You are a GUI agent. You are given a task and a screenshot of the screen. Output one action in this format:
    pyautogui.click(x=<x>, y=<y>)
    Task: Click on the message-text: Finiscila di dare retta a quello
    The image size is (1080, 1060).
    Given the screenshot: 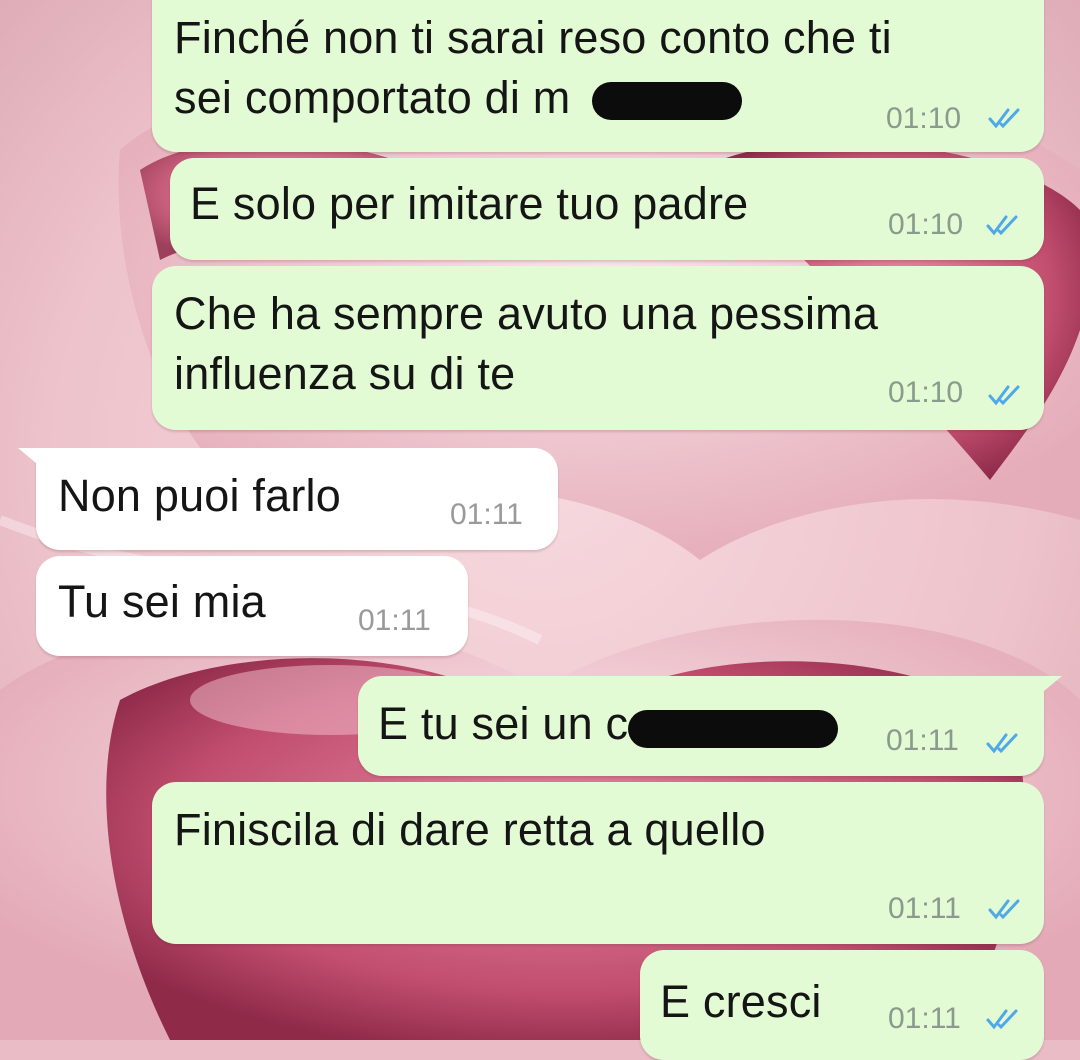 What is the action you would take?
    pyautogui.click(x=470, y=829)
    